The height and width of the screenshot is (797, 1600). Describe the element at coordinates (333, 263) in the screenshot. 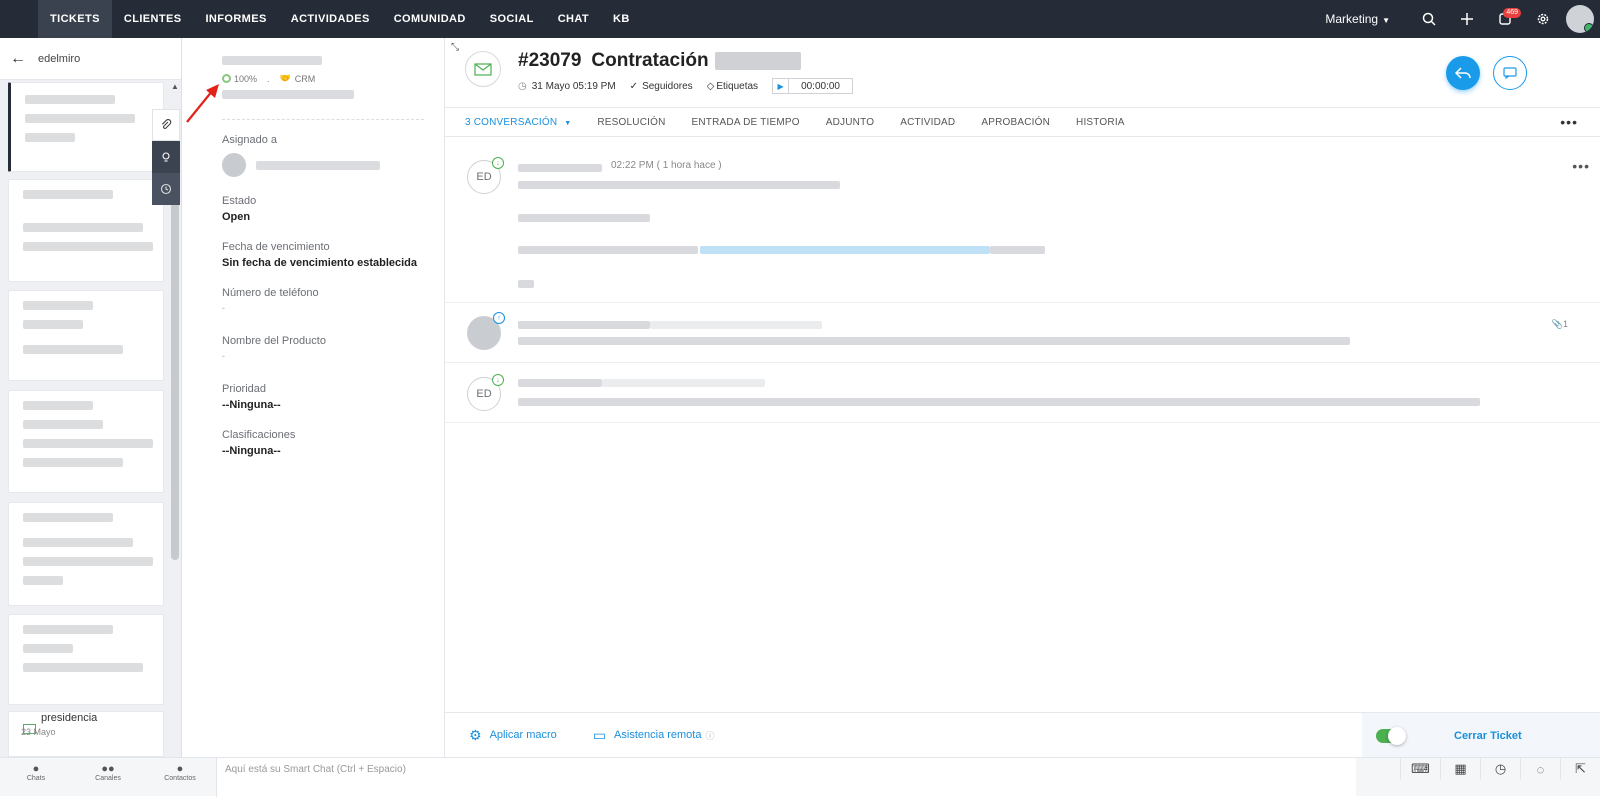

I see `field-value-due-date: Sin fecha de vencimiento establecida` at that location.